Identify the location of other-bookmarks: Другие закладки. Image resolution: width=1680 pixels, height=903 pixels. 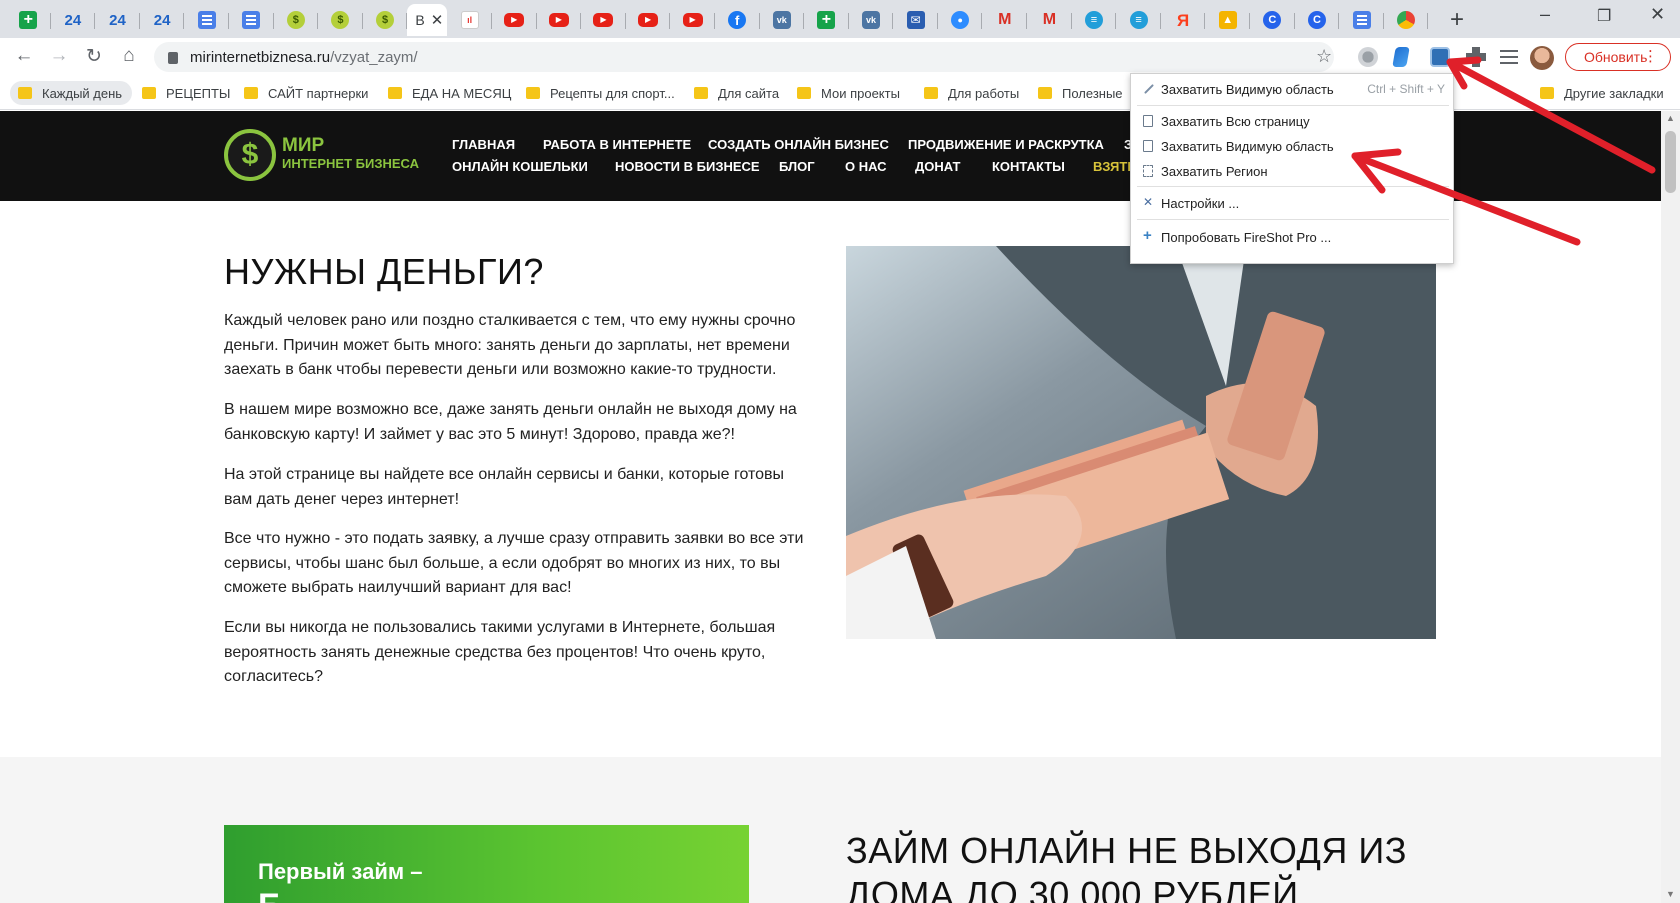
(1602, 93).